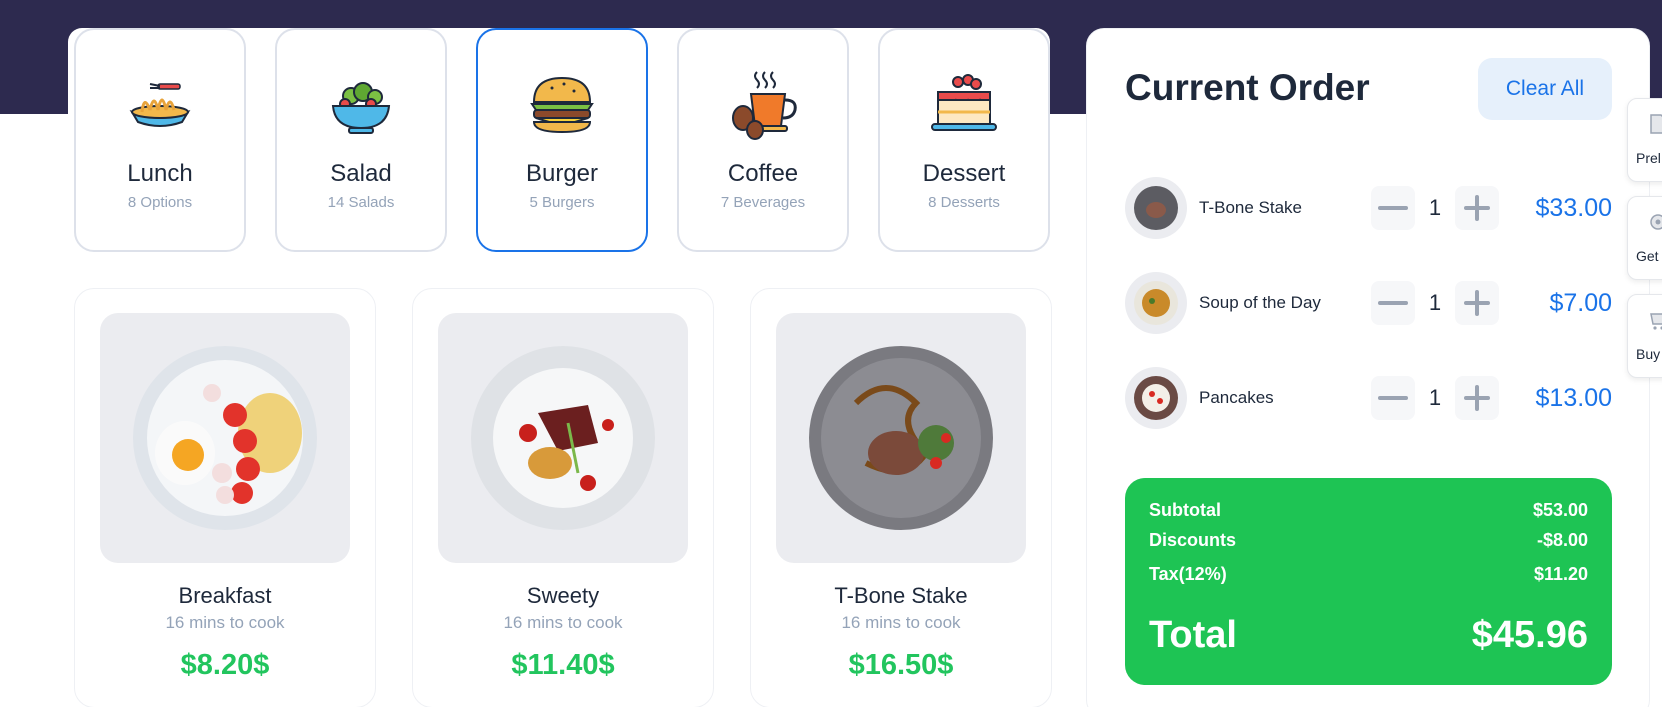  I want to click on category-count: 14 Salads, so click(361, 202).